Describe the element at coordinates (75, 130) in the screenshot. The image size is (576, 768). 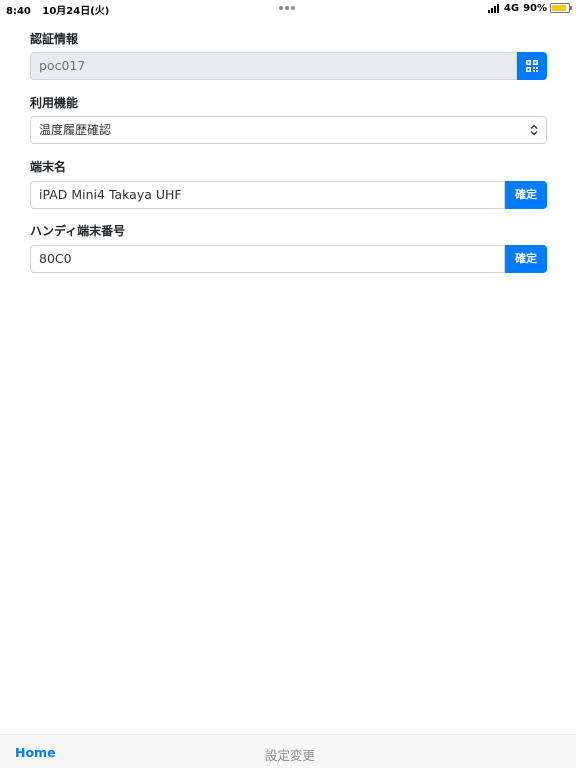
I see `function-select-value: 温度履歴確認` at that location.